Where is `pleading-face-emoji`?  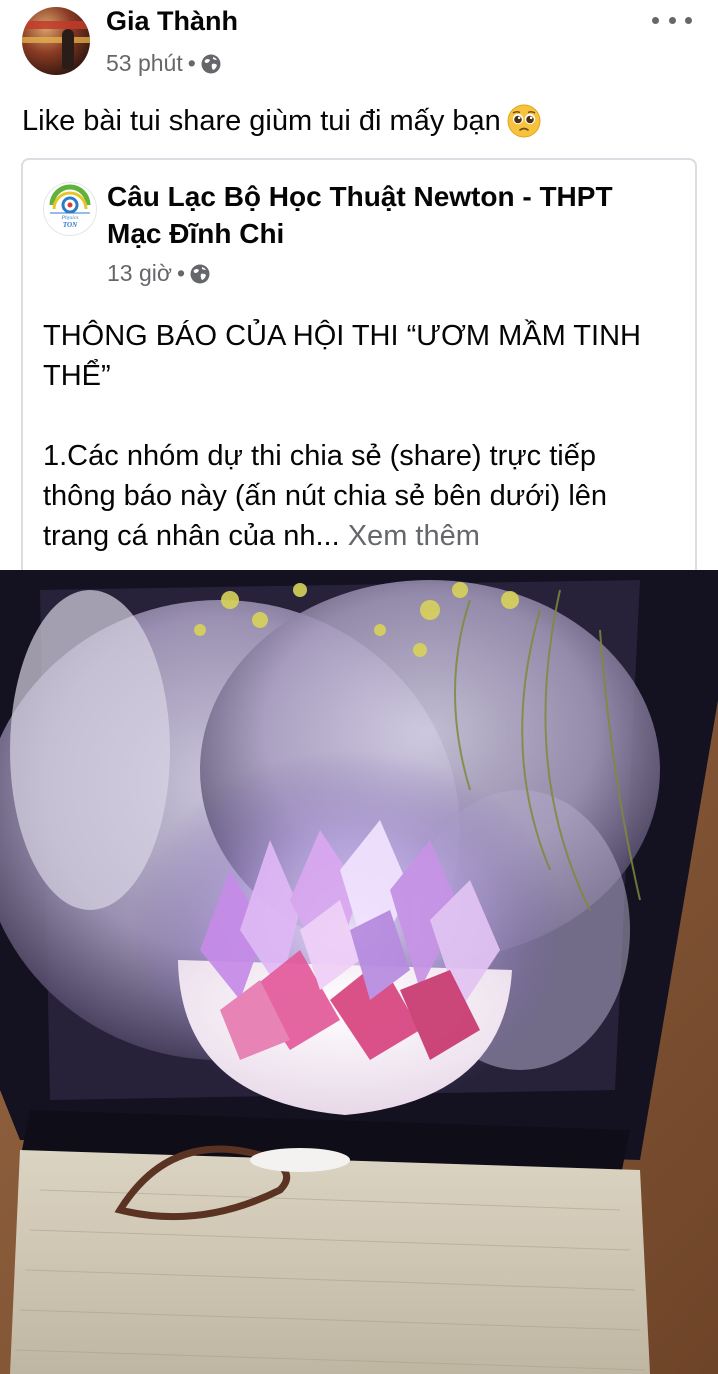
pleading-face-emoji is located at coordinates (524, 121).